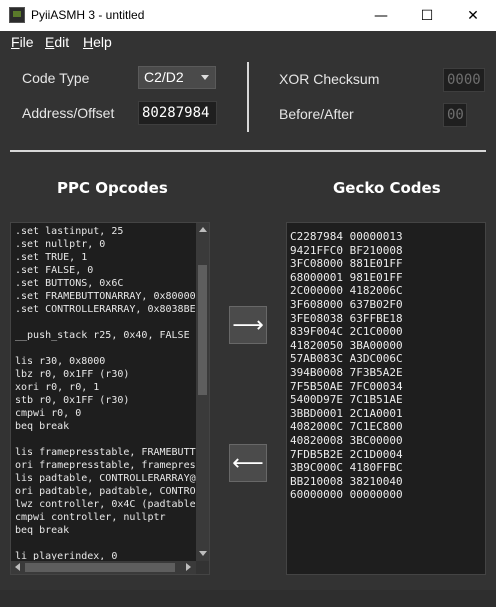  Describe the element at coordinates (26, 42) in the screenshot. I see `menu-file-label: ile` at that location.